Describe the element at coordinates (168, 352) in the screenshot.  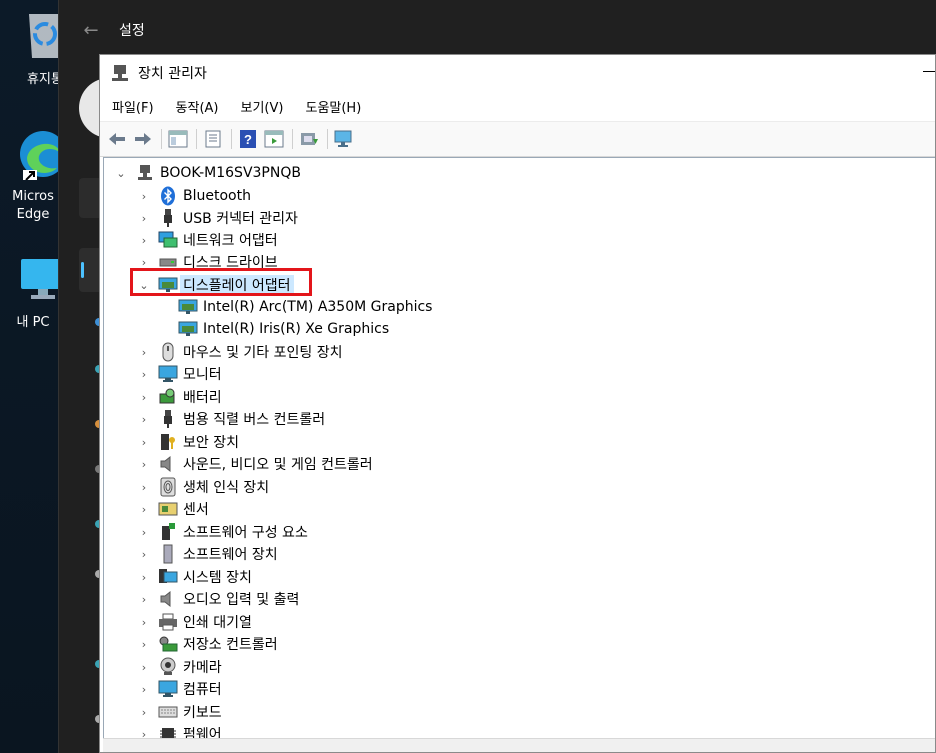
I see `mouse-icon` at that location.